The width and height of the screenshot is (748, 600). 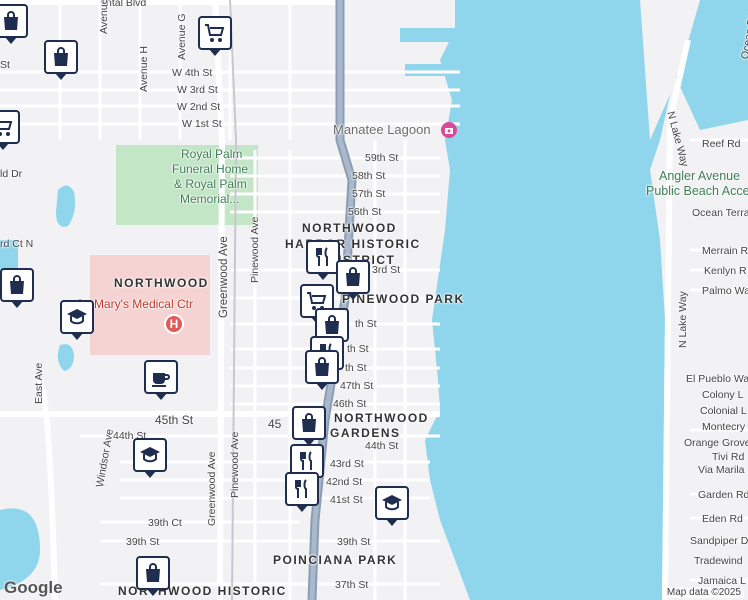 I want to click on street-label: W 2nd St, so click(x=199, y=107).